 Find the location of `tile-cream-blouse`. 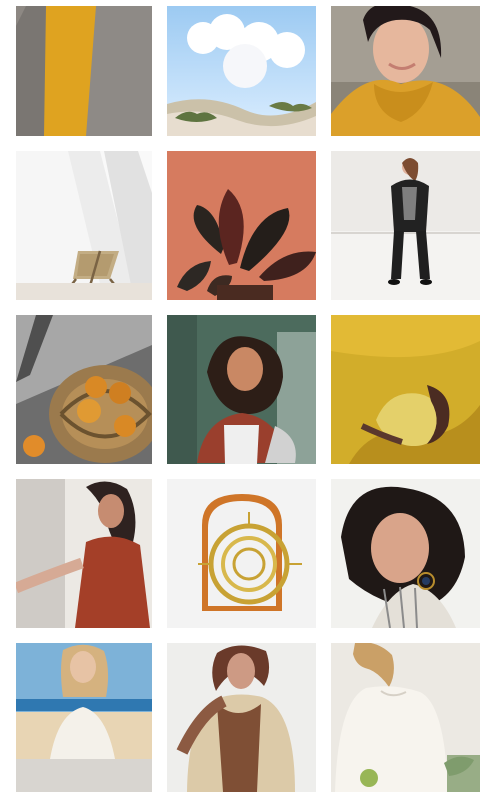

tile-cream-blouse is located at coordinates (405, 717).